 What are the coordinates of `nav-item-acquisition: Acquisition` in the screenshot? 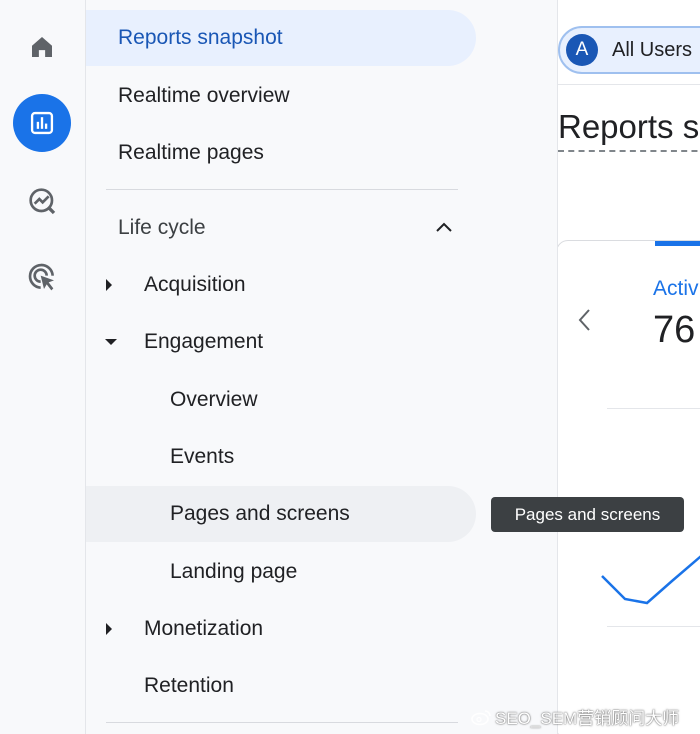 It's located at (195, 285).